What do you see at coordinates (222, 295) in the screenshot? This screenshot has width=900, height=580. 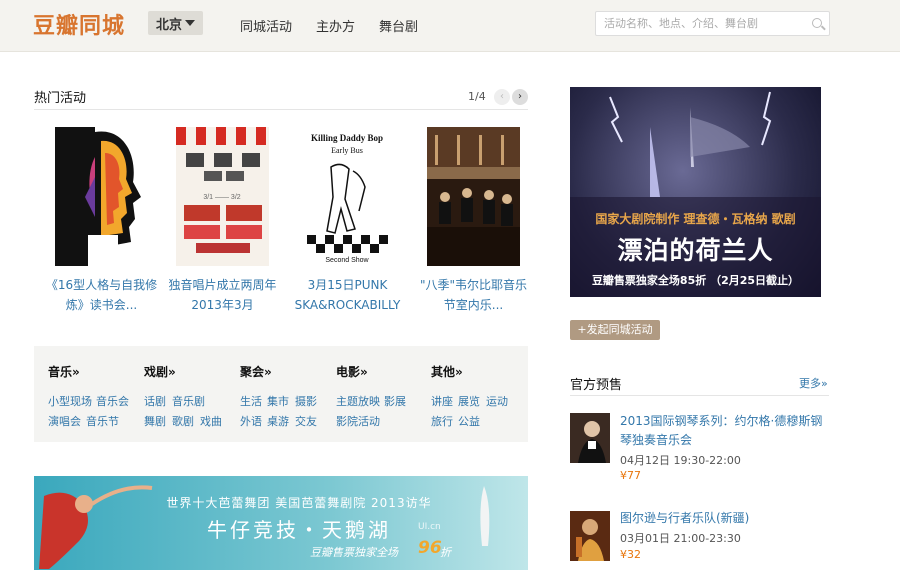 I see `event-caption-2: 独音唱片成立两周年2013年3月` at bounding box center [222, 295].